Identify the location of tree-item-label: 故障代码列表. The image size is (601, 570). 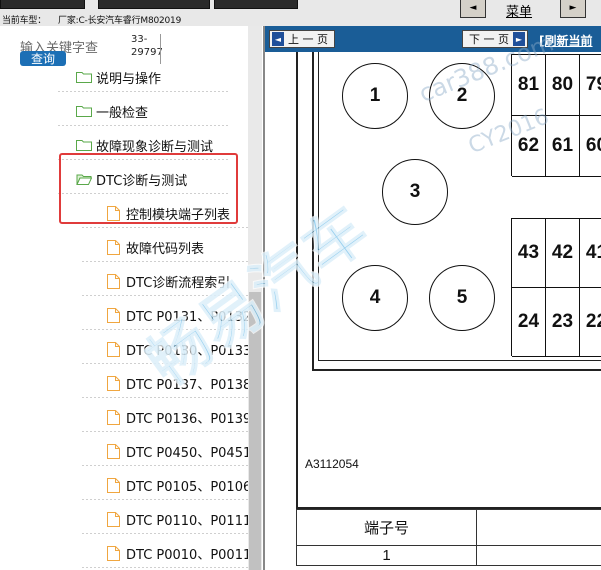
(165, 249).